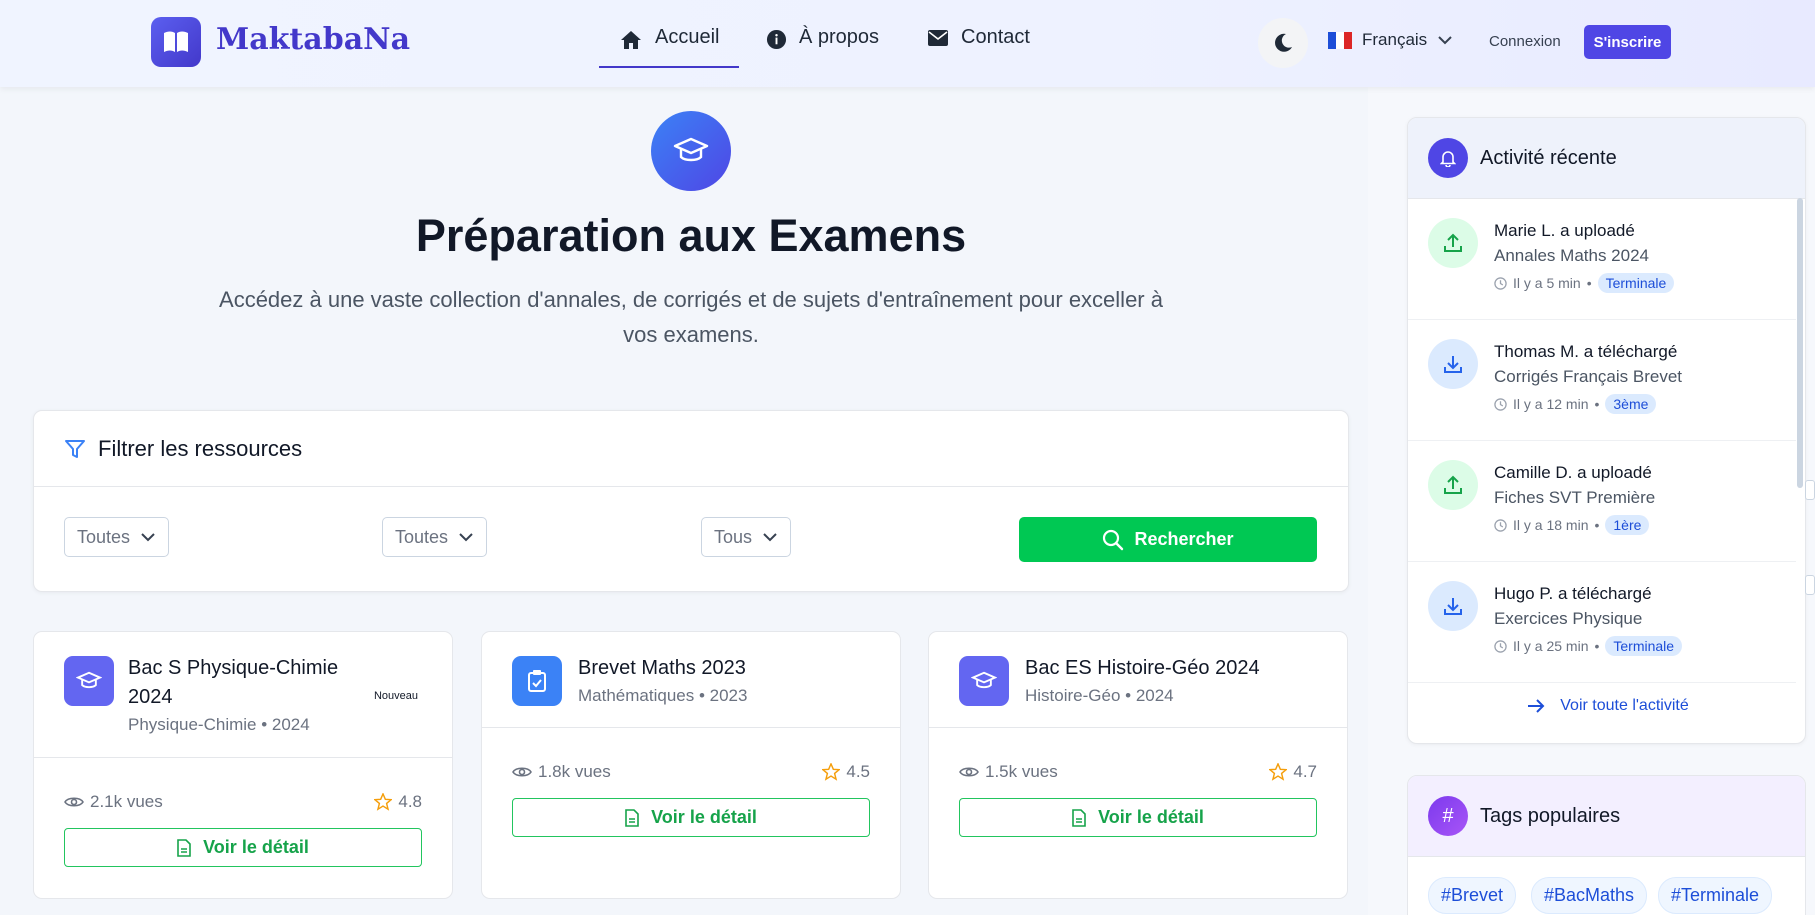 Image resolution: width=1815 pixels, height=915 pixels. I want to click on level-select: Toutes, so click(117, 537).